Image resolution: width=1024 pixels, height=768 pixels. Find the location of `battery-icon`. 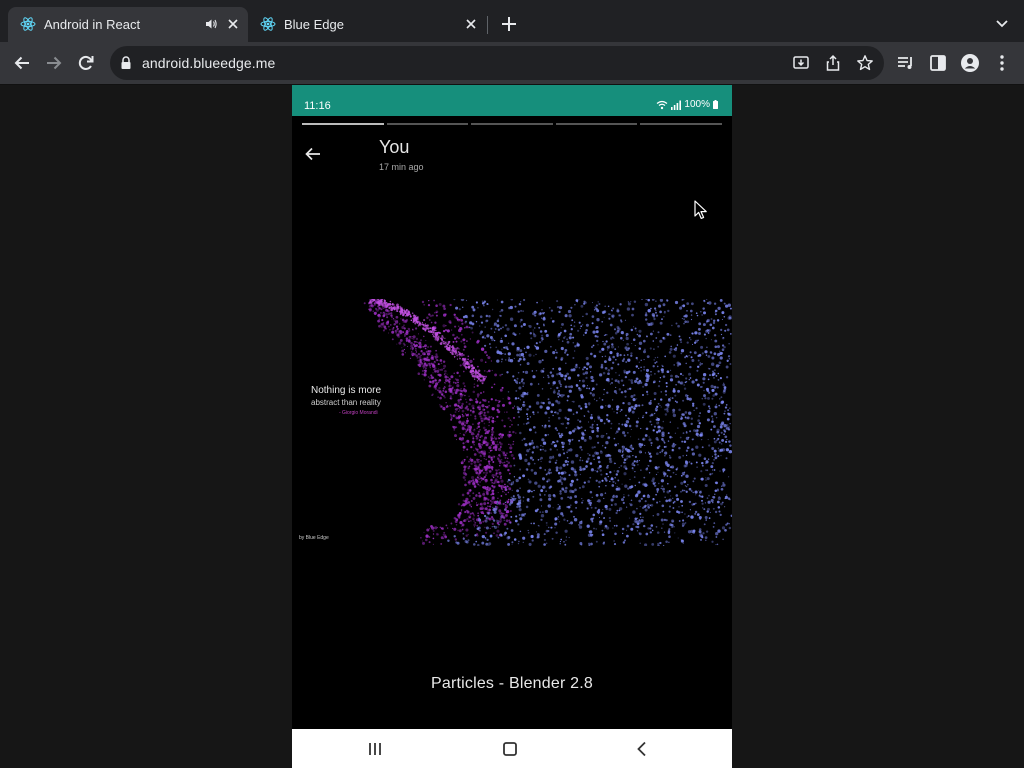

battery-icon is located at coordinates (715, 104).